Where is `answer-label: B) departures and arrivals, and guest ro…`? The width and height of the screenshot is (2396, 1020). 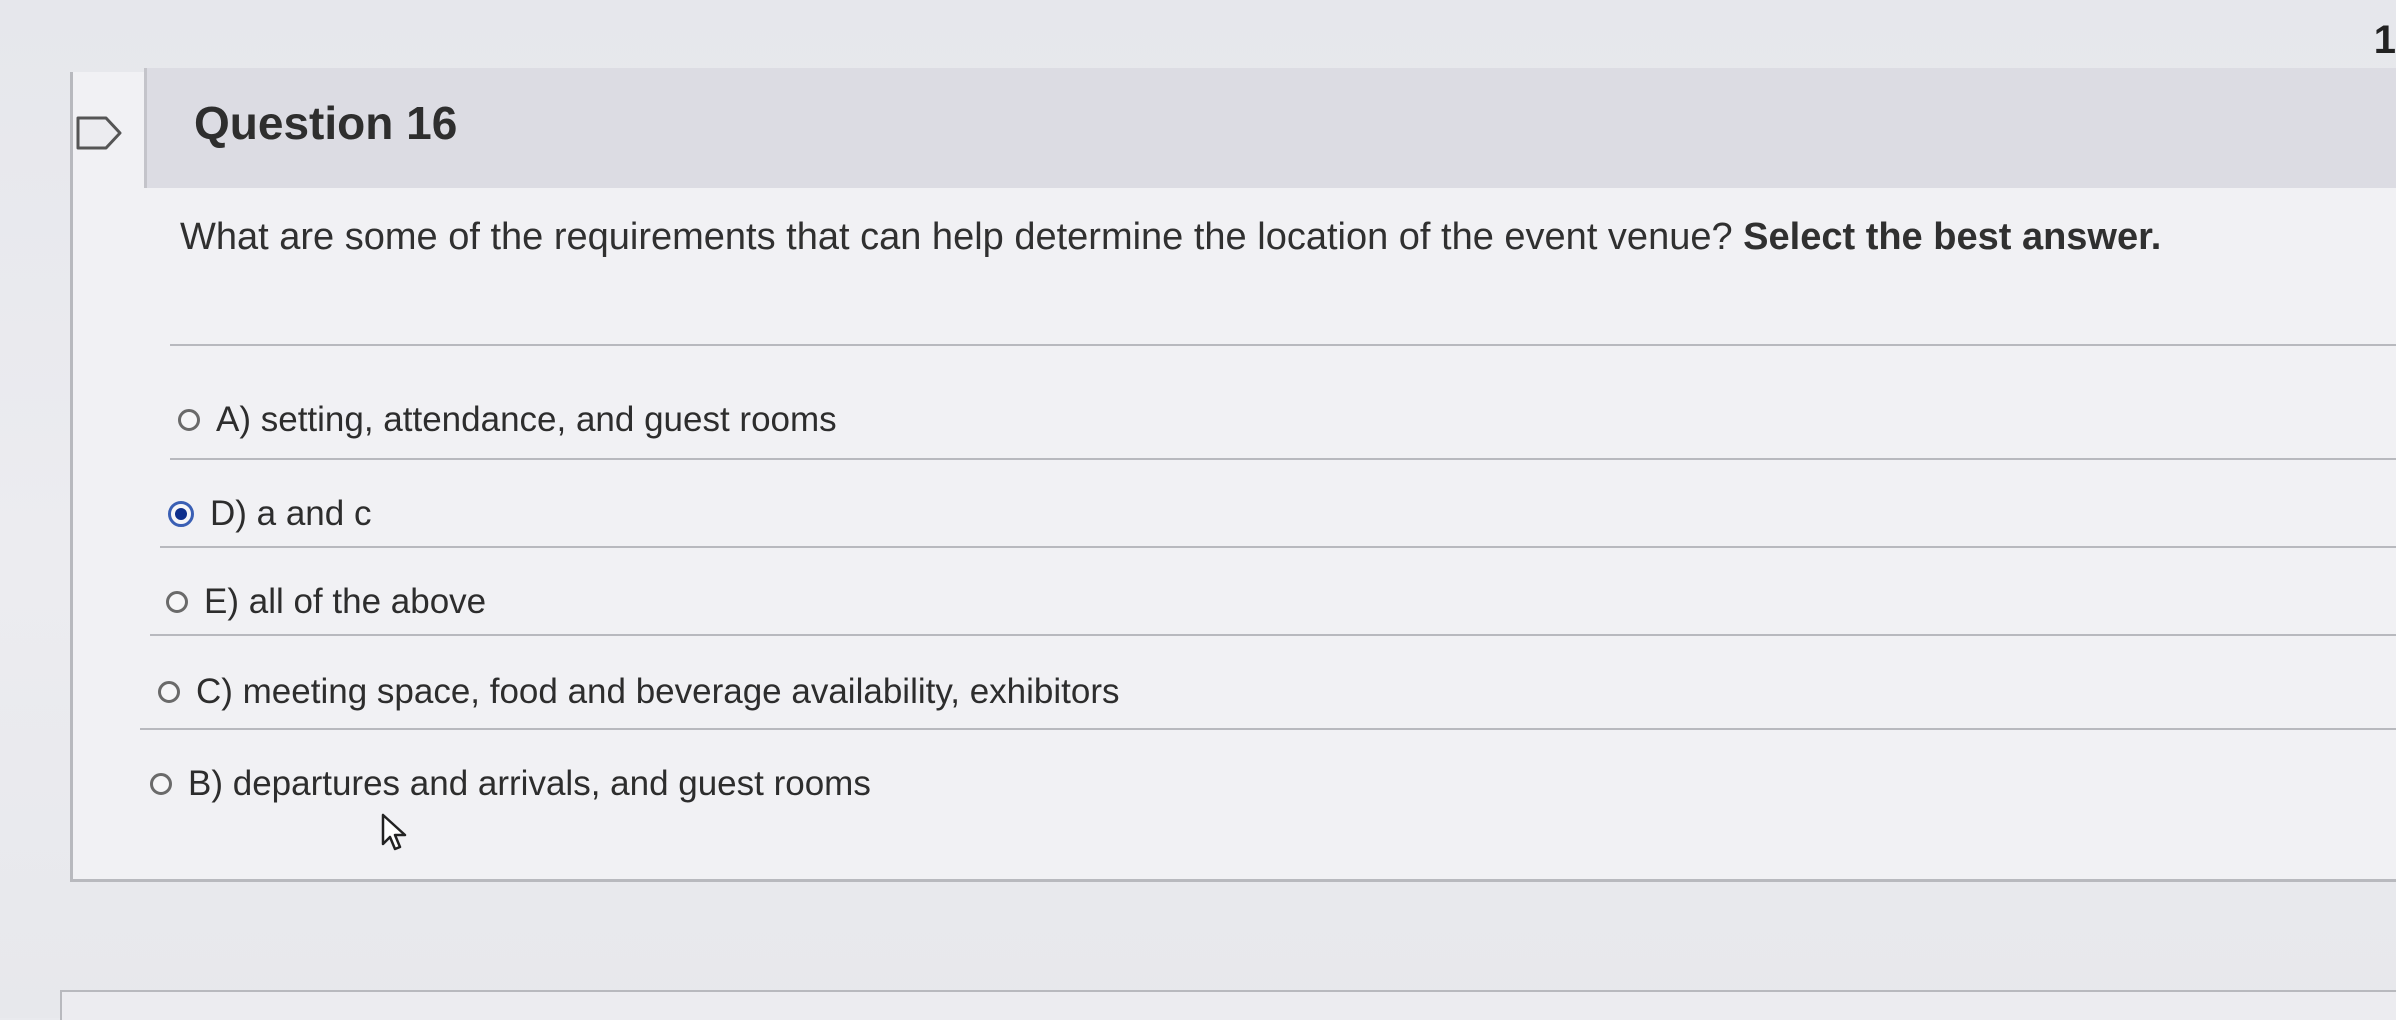 answer-label: B) departures and arrivals, and guest ro… is located at coordinates (529, 783).